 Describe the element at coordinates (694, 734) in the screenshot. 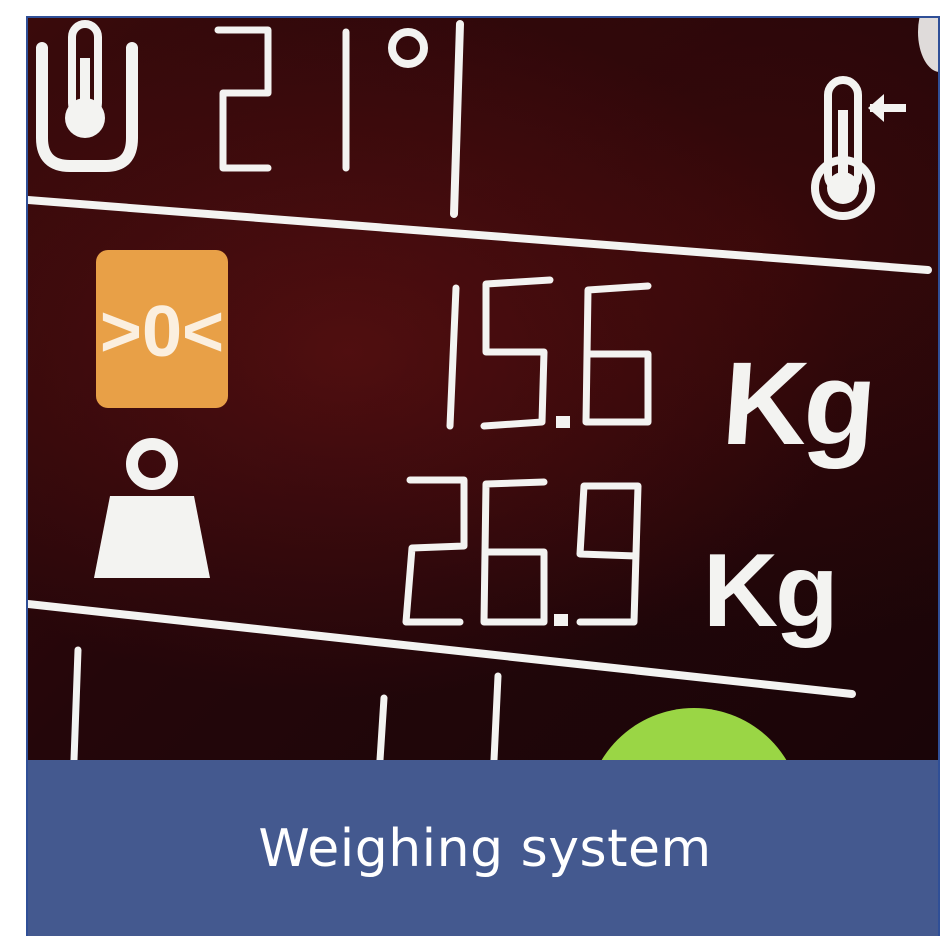

I see `status-indicator-icon` at that location.